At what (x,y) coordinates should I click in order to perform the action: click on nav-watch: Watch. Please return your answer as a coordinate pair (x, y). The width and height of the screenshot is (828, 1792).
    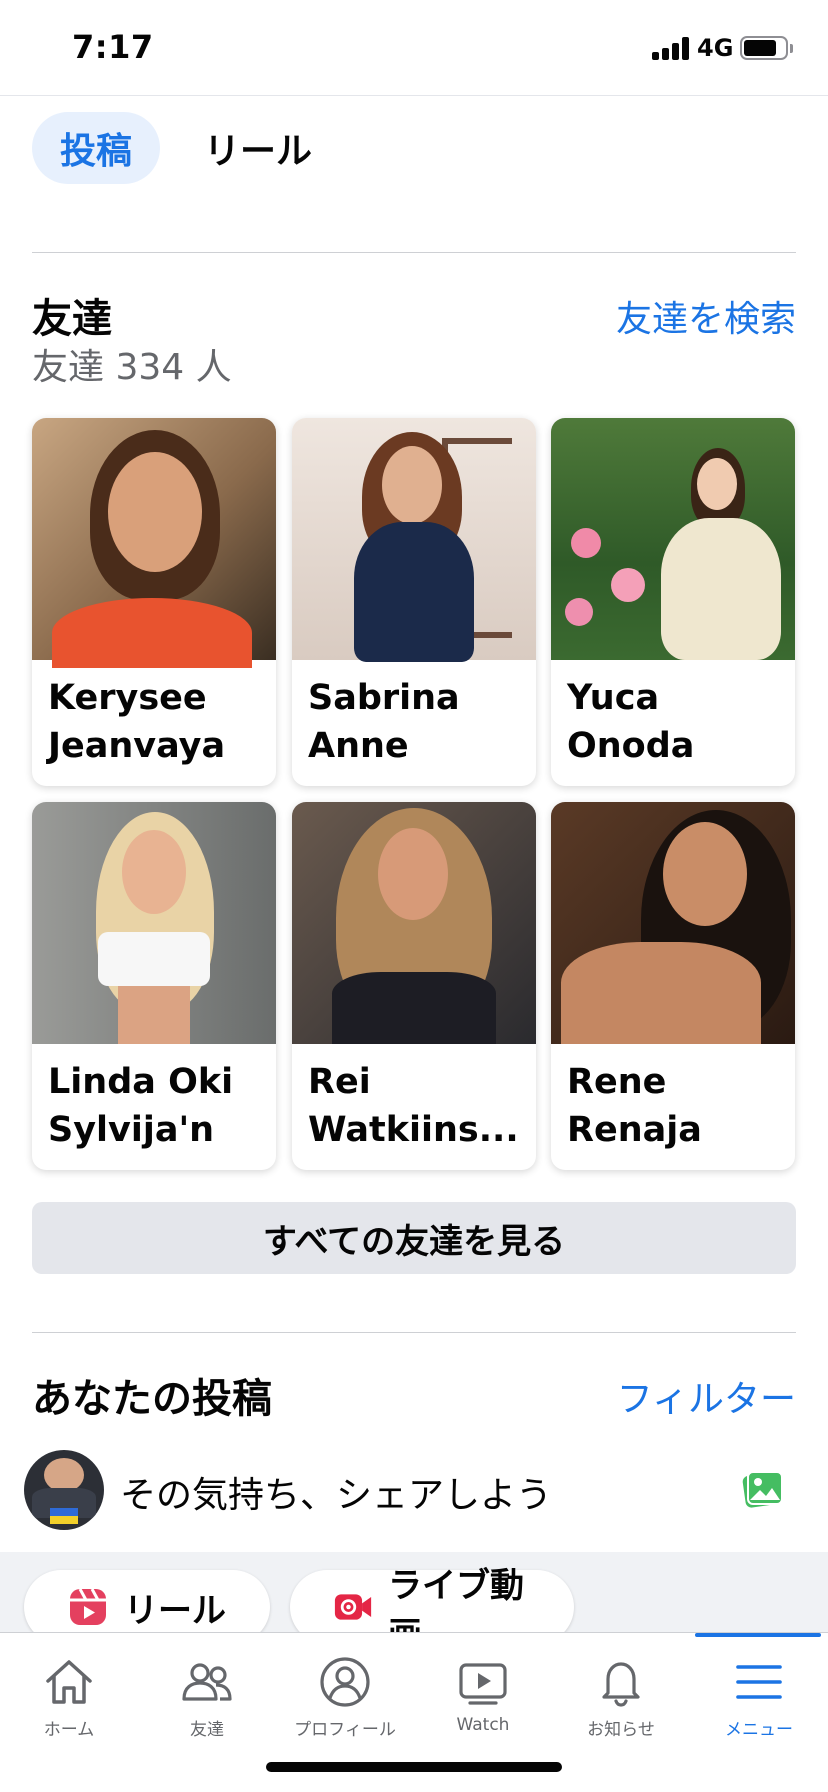
    Looking at the image, I should click on (483, 1693).